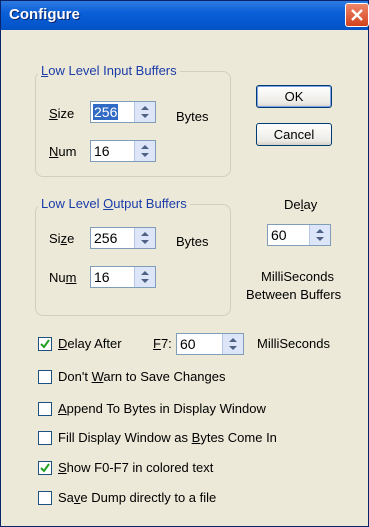  What do you see at coordinates (167, 437) in the screenshot?
I see `fill-display-label: Fill Display Window as Bytes Come In` at bounding box center [167, 437].